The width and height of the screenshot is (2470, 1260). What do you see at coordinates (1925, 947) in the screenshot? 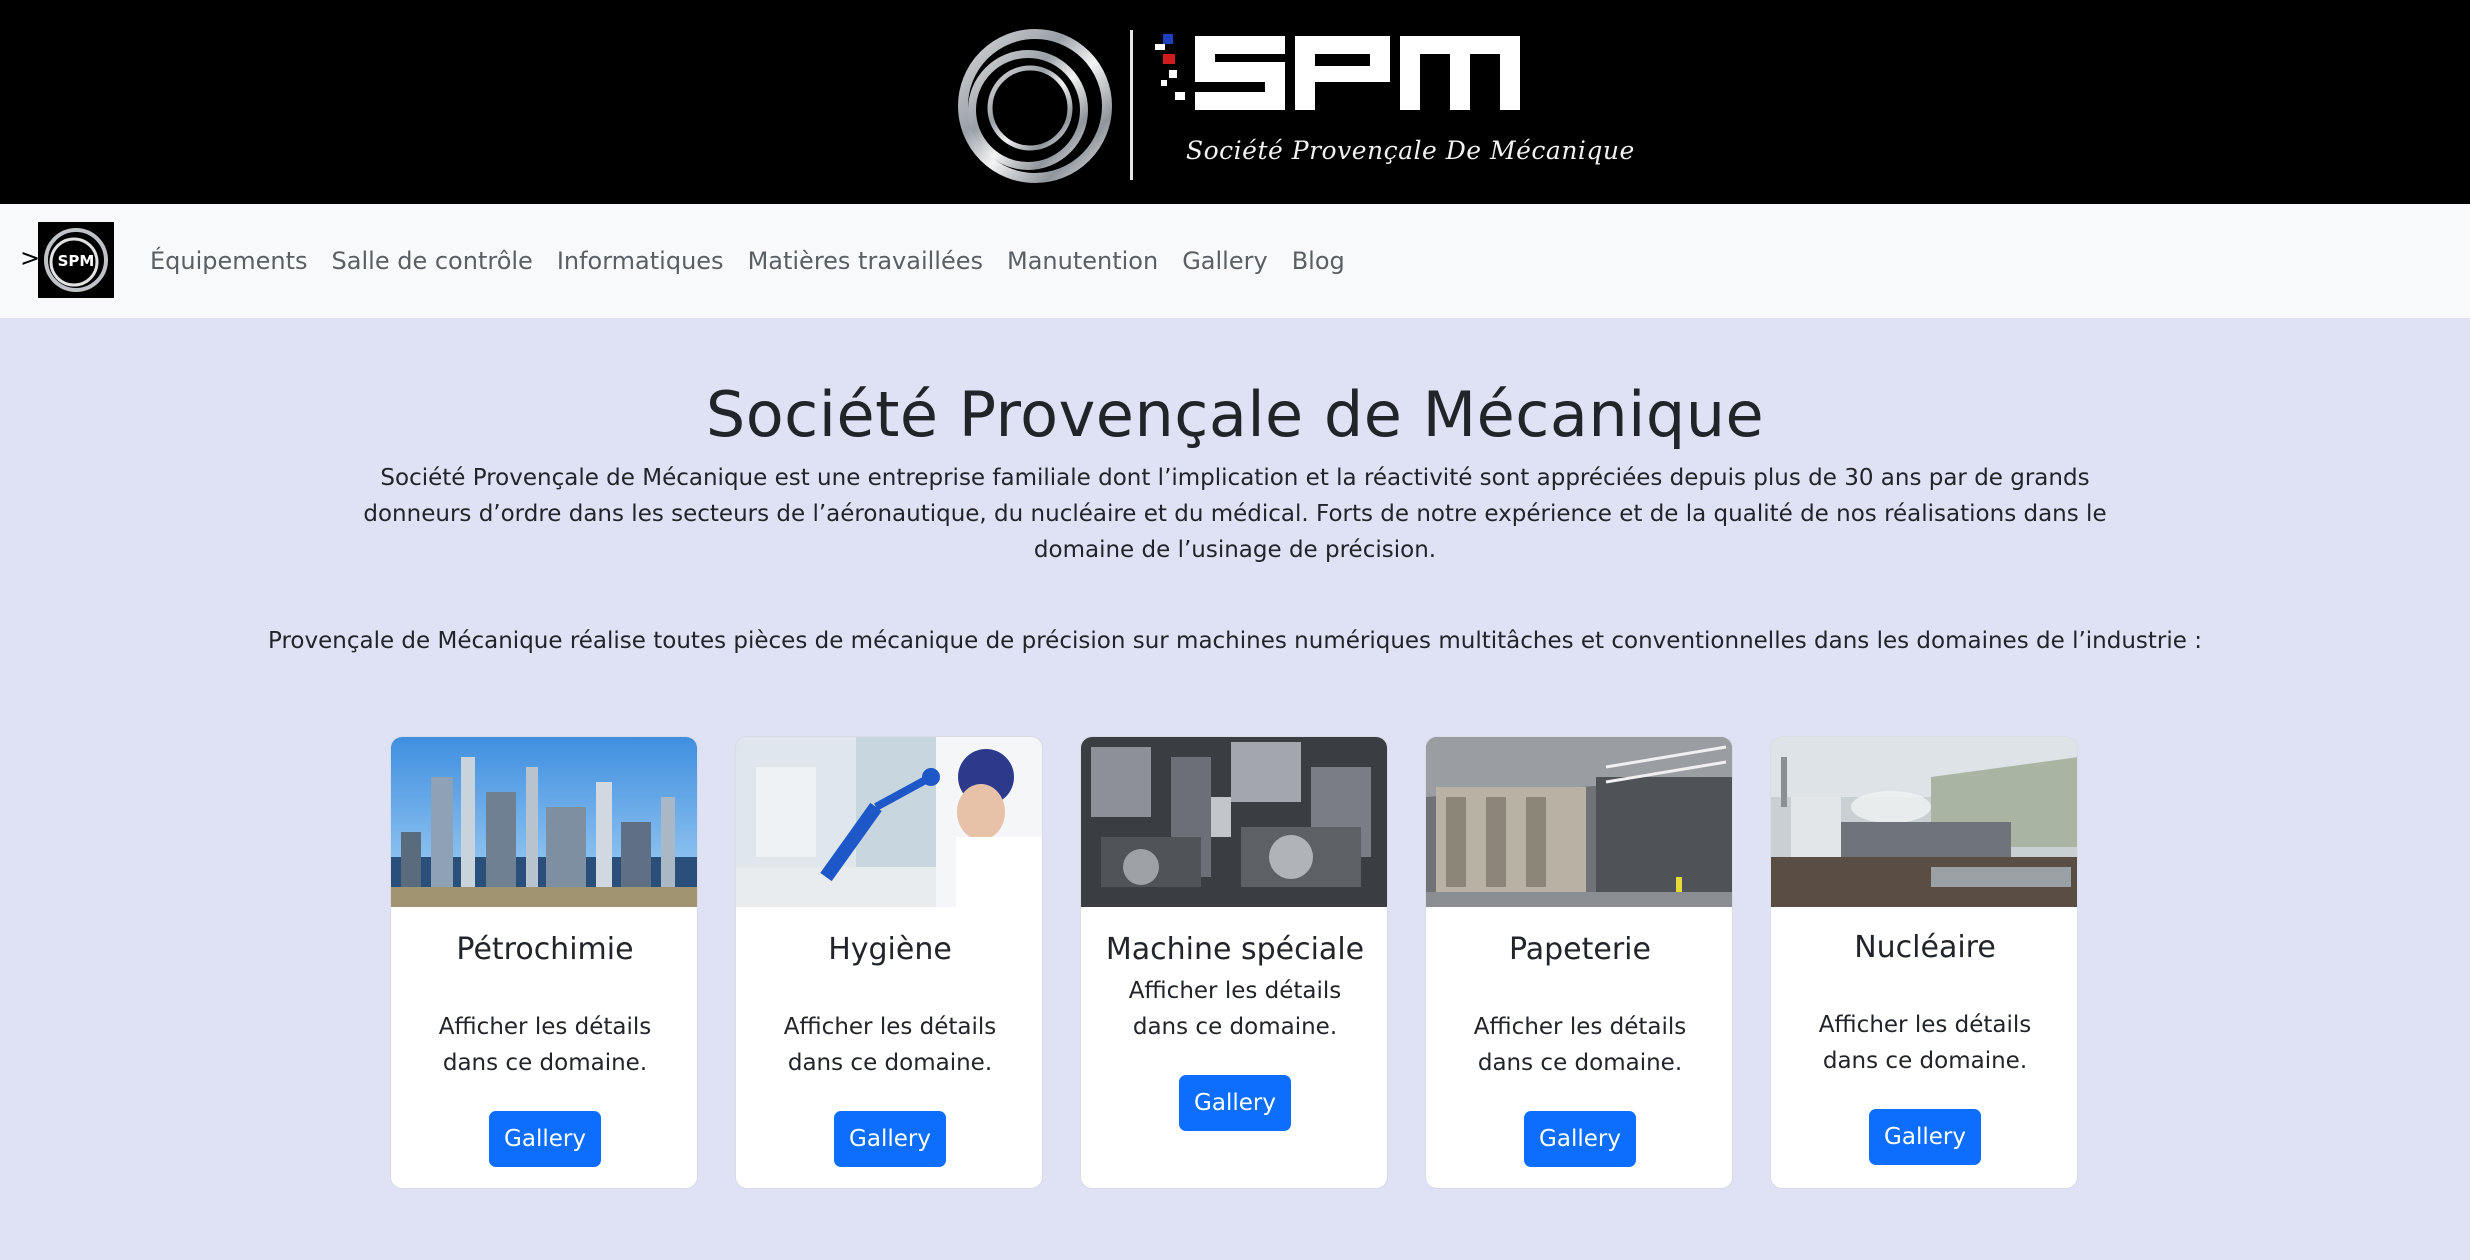
I see `card-title: Nucléaire` at bounding box center [1925, 947].